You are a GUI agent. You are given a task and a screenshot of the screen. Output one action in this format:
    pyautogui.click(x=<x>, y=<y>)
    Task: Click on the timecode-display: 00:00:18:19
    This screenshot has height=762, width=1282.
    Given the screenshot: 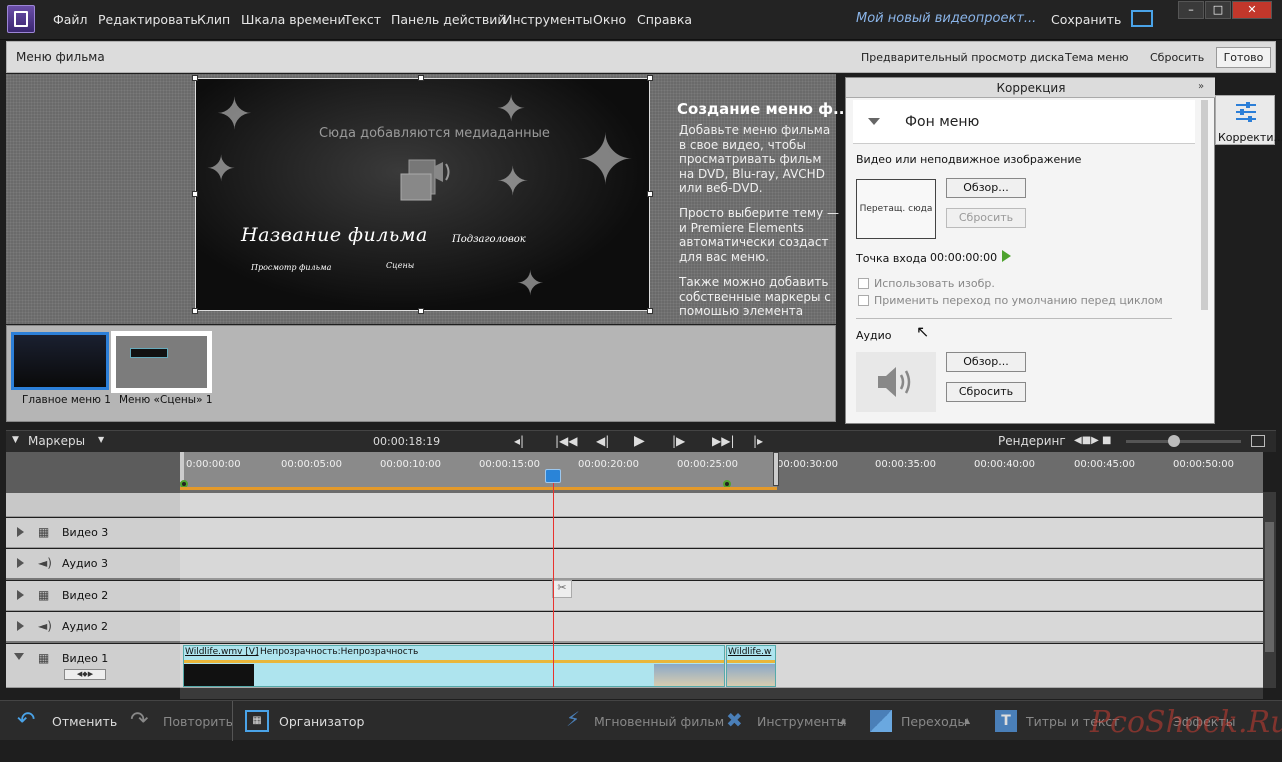 What is the action you would take?
    pyautogui.click(x=406, y=441)
    